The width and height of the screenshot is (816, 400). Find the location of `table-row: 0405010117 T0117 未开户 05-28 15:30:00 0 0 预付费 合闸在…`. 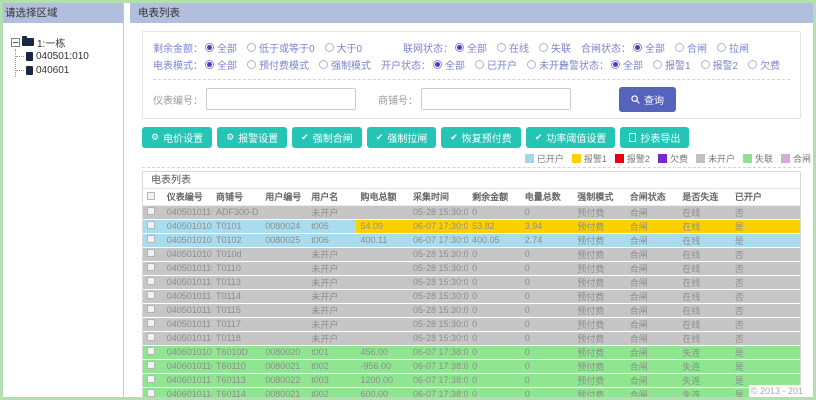

table-row: 0405010117 T0117 未开户 05-28 15:30:00 0 0 预付费 合闸在… is located at coordinates (471, 324).